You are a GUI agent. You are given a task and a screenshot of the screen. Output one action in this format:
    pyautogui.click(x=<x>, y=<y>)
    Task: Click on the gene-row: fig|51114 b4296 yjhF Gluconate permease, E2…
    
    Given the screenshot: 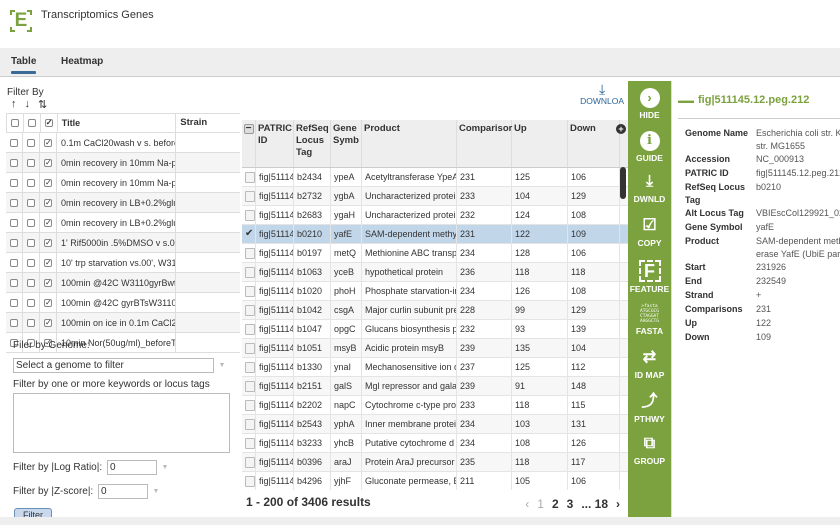 What is the action you would take?
    pyautogui.click(x=435, y=481)
    